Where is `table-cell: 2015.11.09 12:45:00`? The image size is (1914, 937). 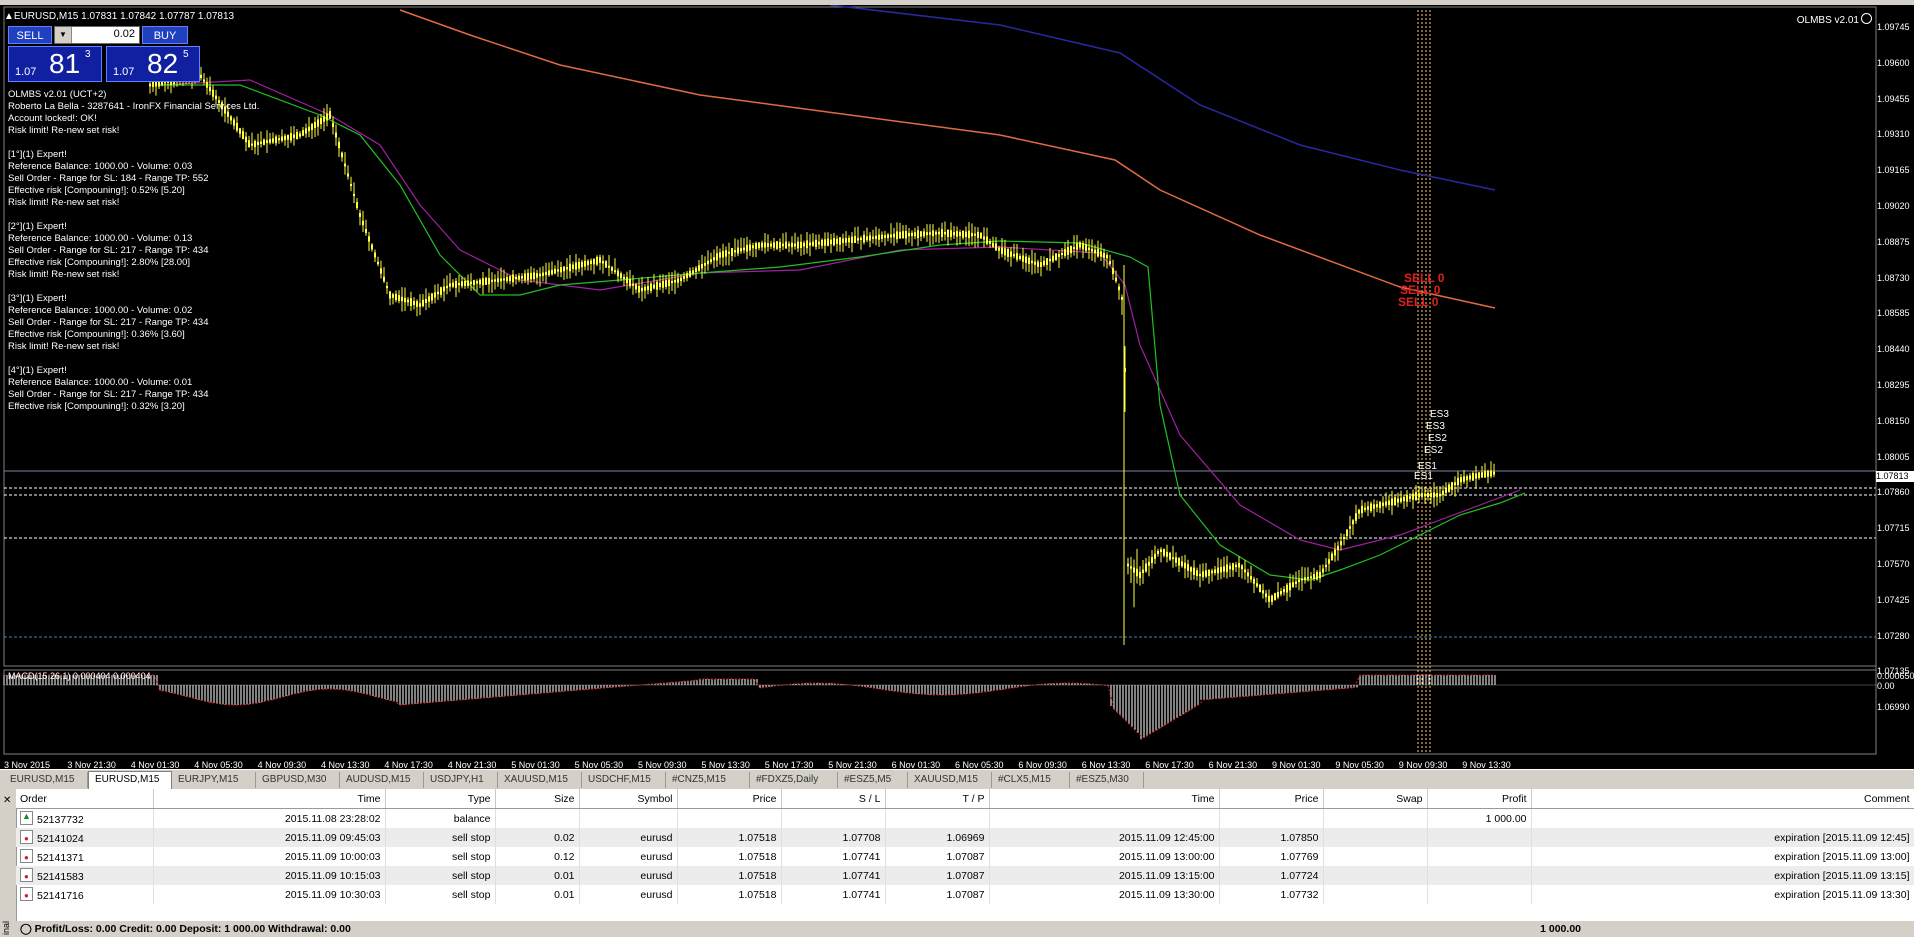 table-cell: 2015.11.09 12:45:00 is located at coordinates (1104, 837).